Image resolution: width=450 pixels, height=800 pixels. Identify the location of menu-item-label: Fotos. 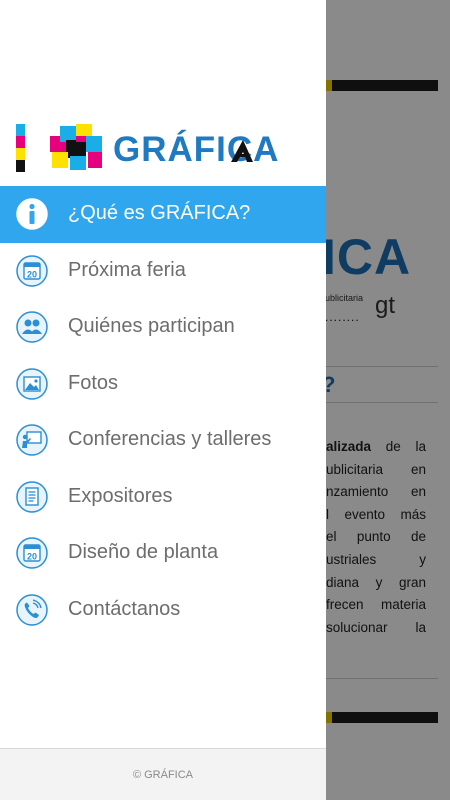
(93, 382).